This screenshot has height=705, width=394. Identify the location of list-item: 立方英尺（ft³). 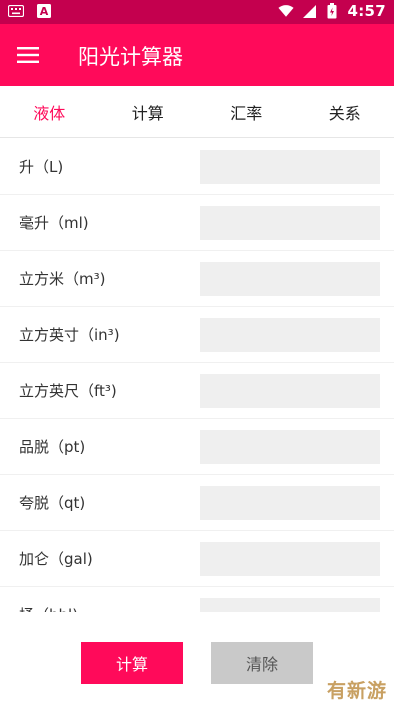
(197, 391).